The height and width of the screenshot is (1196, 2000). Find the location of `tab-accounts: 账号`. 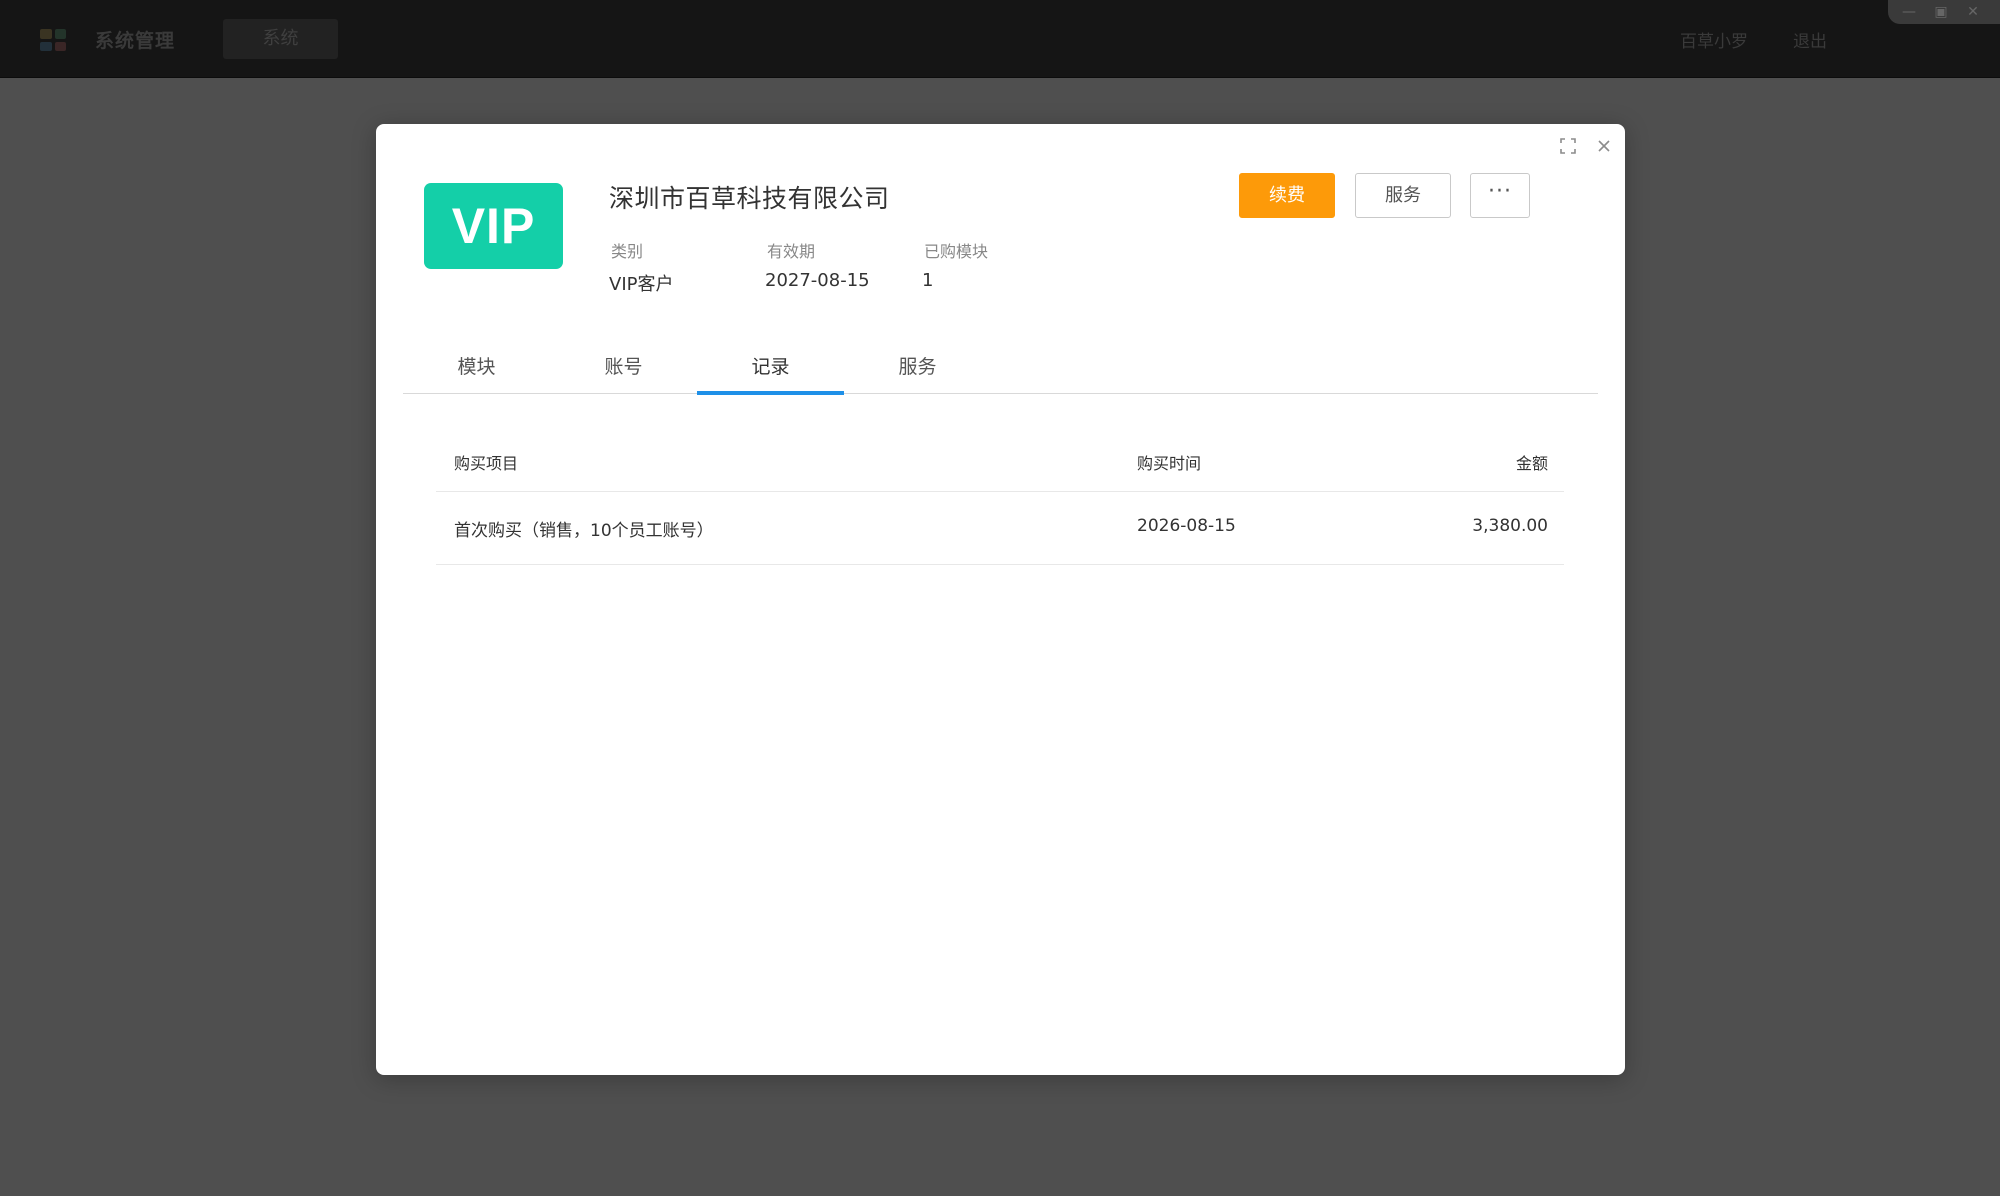

tab-accounts: 账号 is located at coordinates (623, 370).